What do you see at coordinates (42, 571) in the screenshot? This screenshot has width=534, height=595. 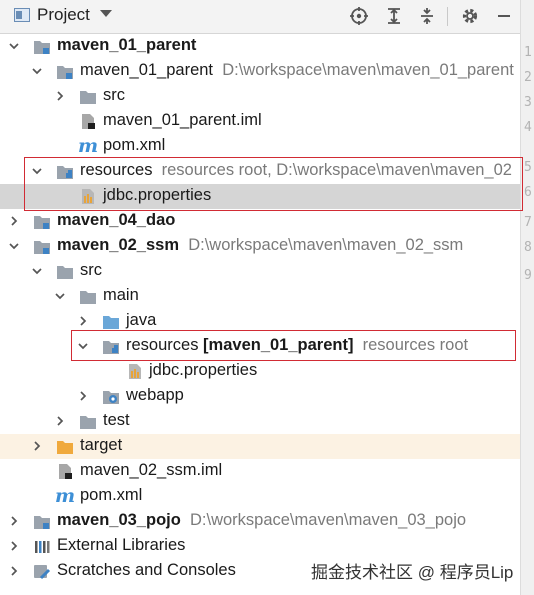 I see `scratches-icon` at bounding box center [42, 571].